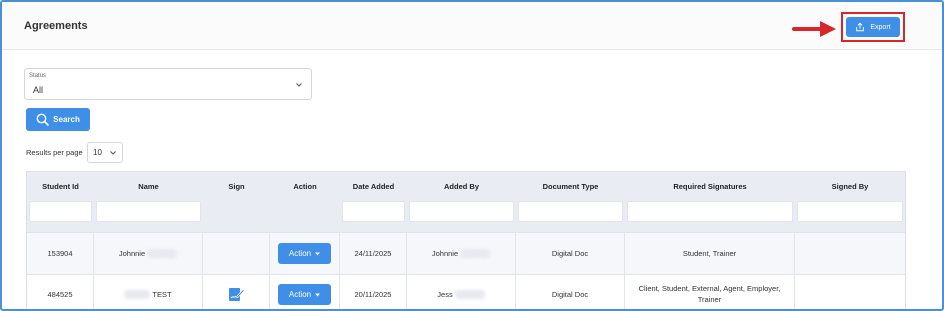 This screenshot has width=944, height=311. I want to click on cell-added-by: Johnnie, so click(461, 253).